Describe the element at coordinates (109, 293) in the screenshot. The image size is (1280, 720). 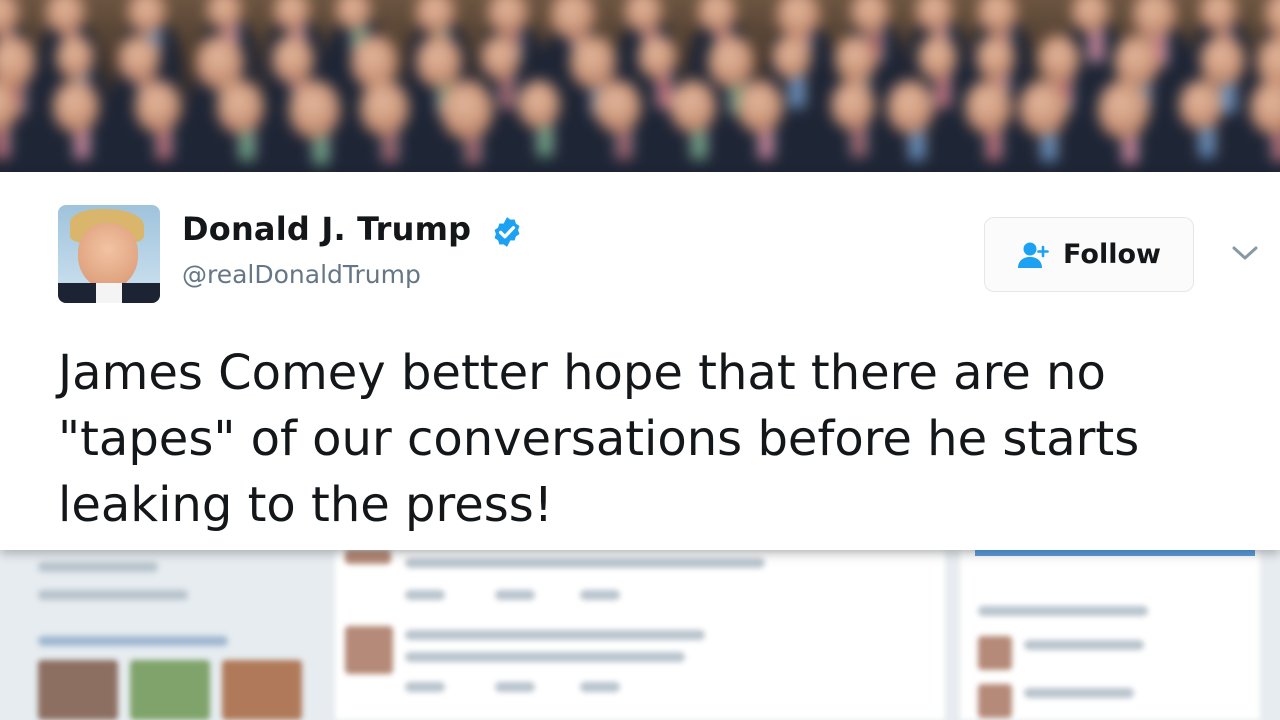
I see `avatar-collar` at that location.